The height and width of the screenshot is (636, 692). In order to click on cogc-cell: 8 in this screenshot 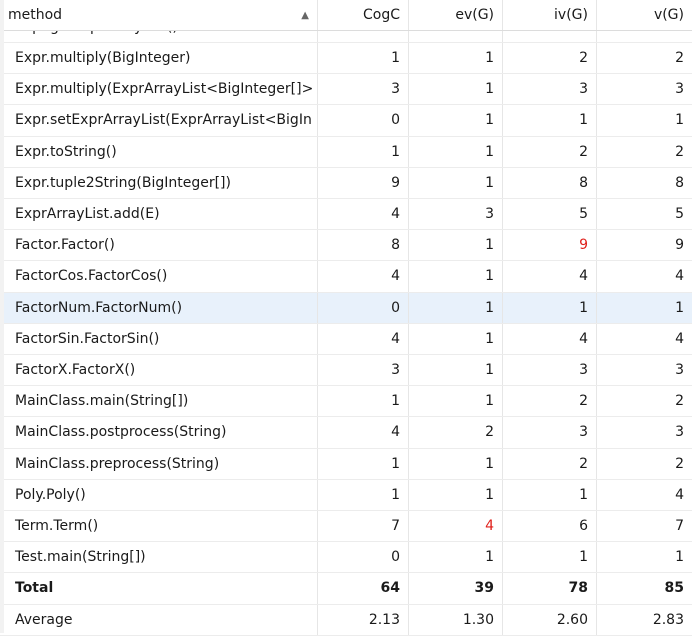, I will do `click(363, 245)`.